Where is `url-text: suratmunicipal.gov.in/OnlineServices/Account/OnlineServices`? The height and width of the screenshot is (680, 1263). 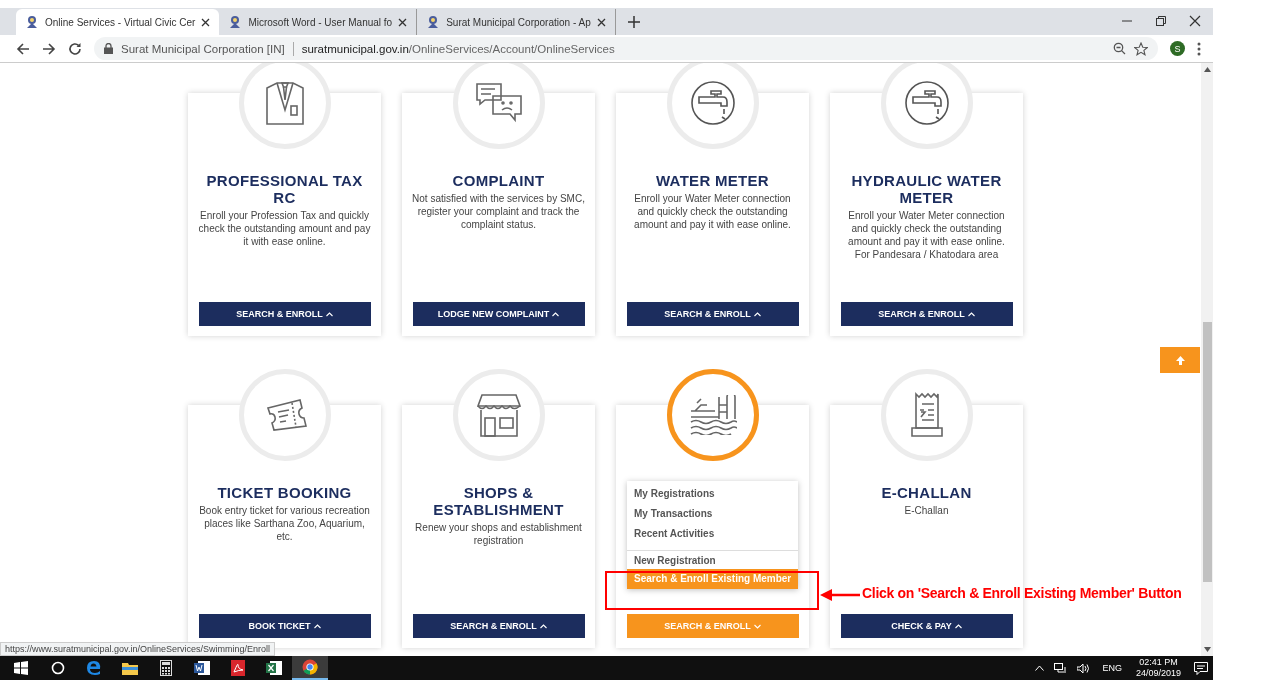
url-text: suratmunicipal.gov.in/OnlineServices/Account/OnlineServices is located at coordinates (458, 48).